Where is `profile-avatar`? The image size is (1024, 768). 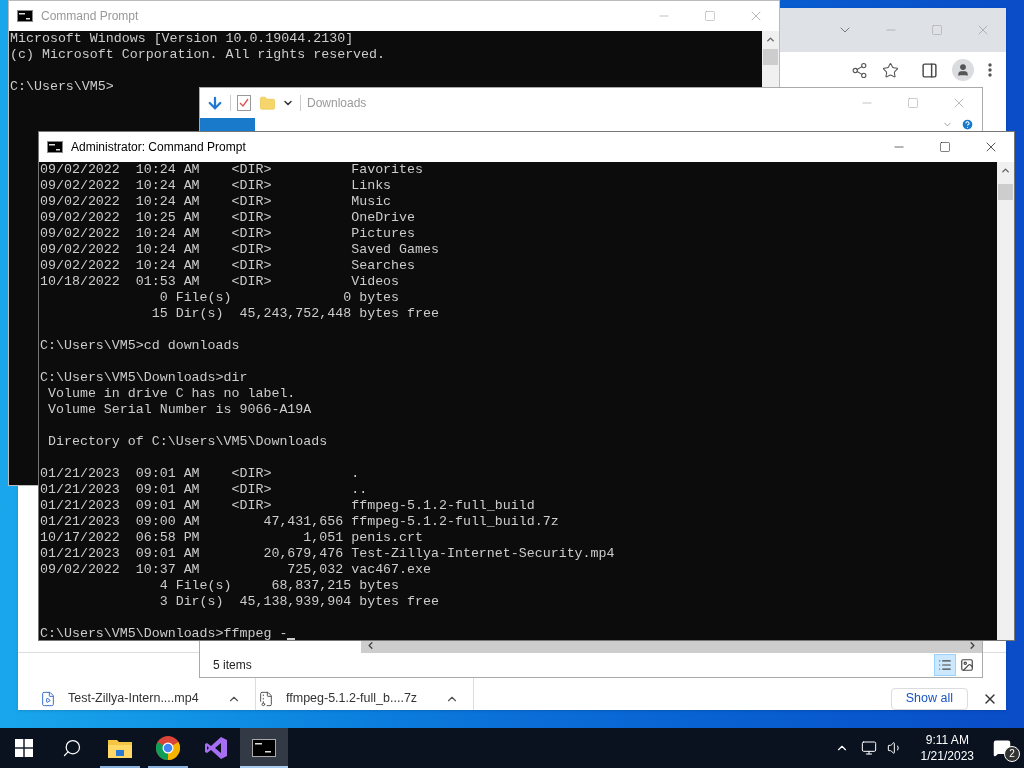
profile-avatar is located at coordinates (963, 70).